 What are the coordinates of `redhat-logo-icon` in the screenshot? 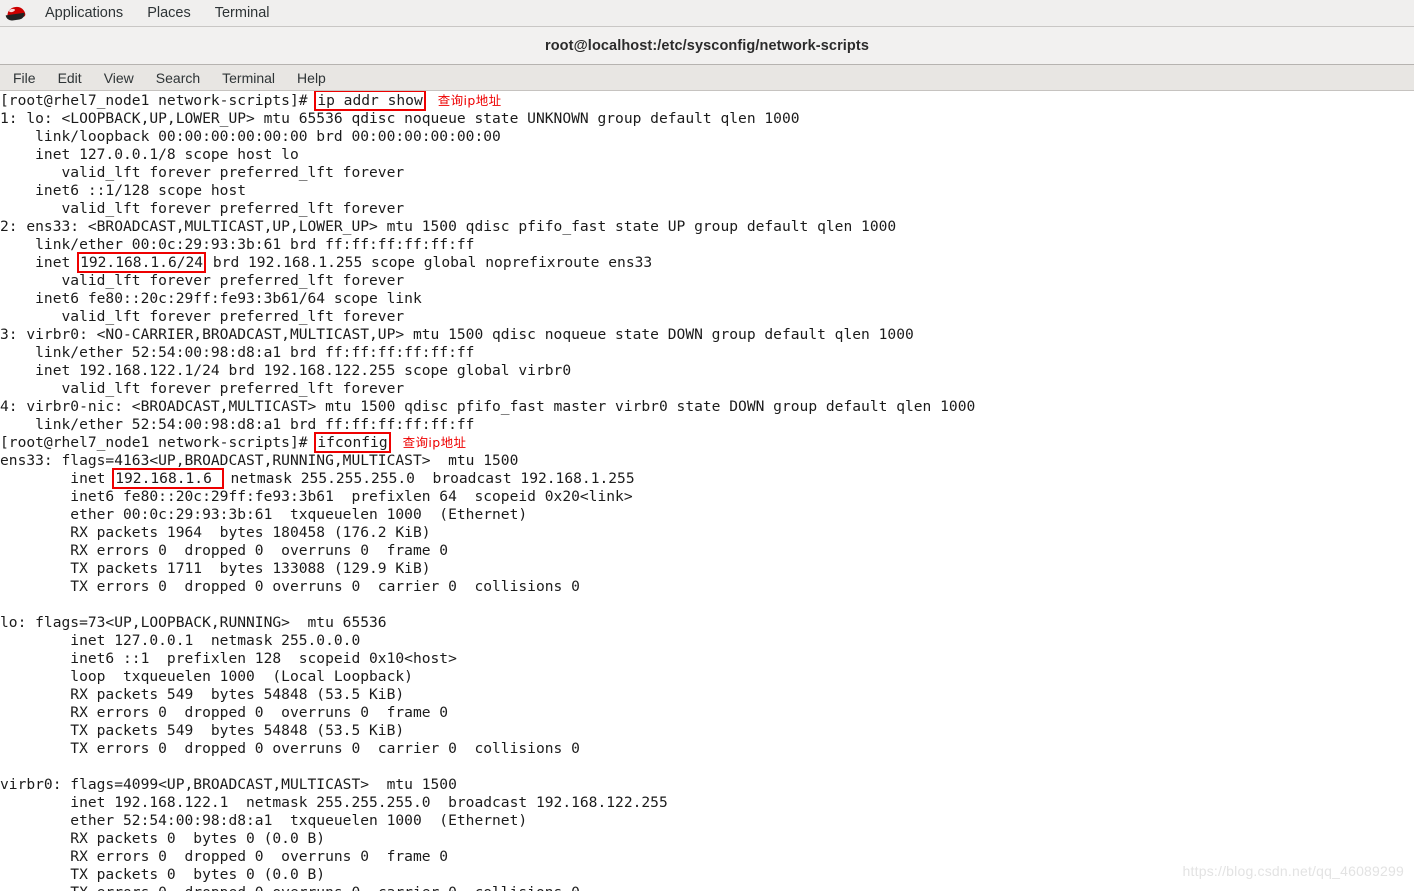 It's located at (15, 13).